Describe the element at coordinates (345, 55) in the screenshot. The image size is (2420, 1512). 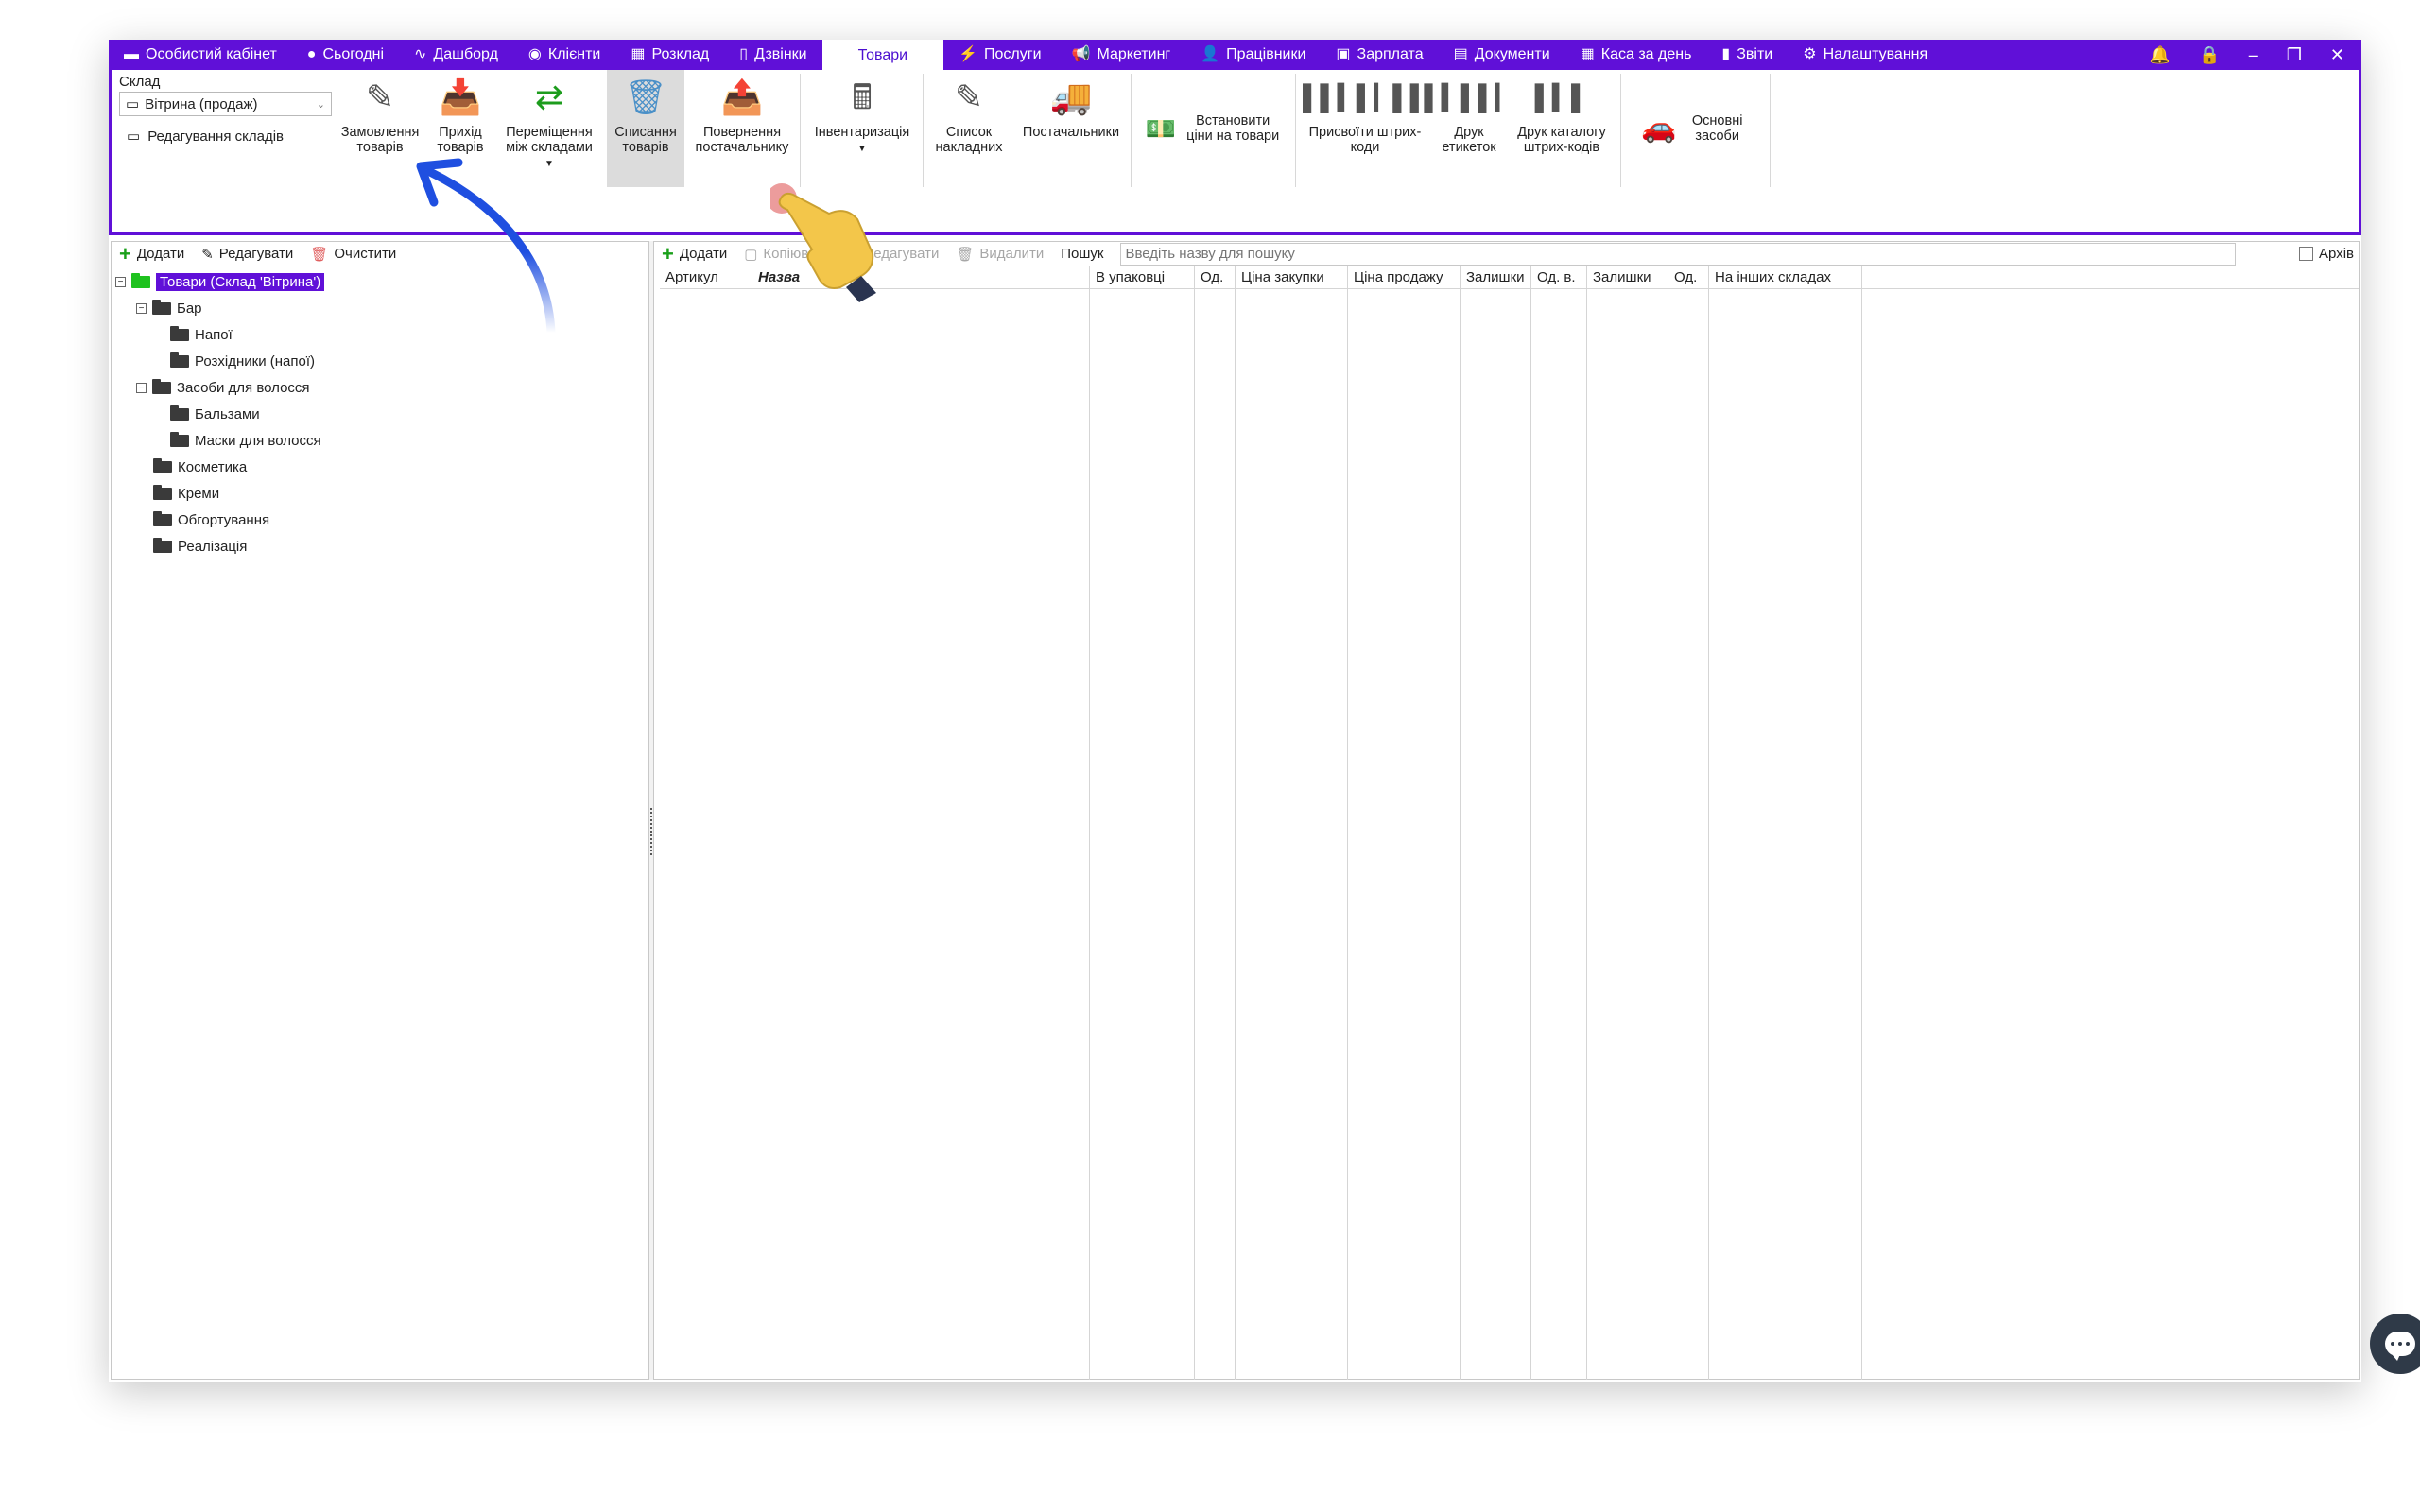
I see `menu-today: ● Сьогодні` at that location.